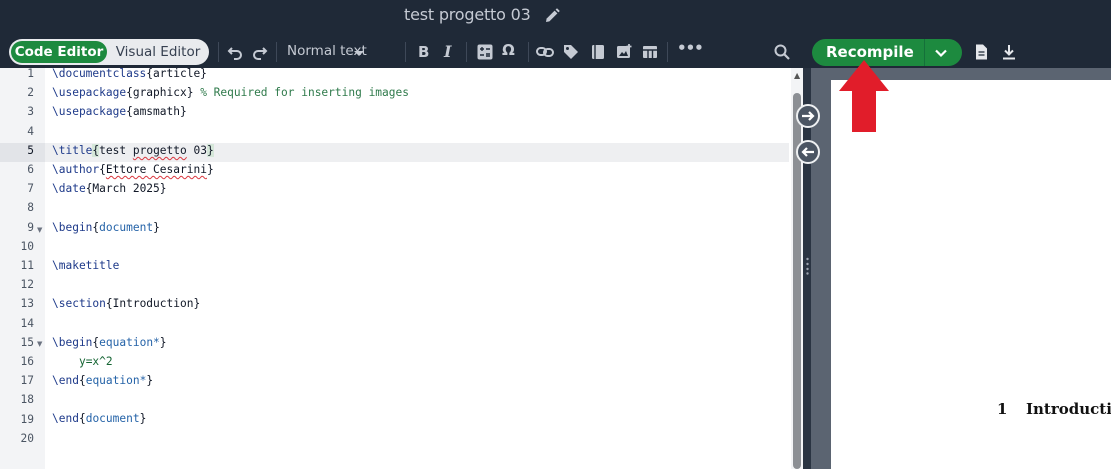 This screenshot has height=469, width=1111. Describe the element at coordinates (807, 266) in the screenshot. I see `drag-handle-icon` at that location.